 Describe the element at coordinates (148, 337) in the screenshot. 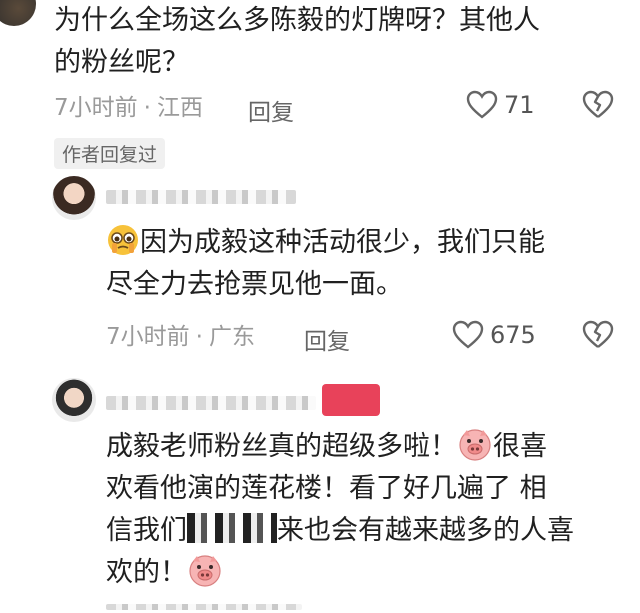

I see `comment-2-time: 7小时前` at that location.